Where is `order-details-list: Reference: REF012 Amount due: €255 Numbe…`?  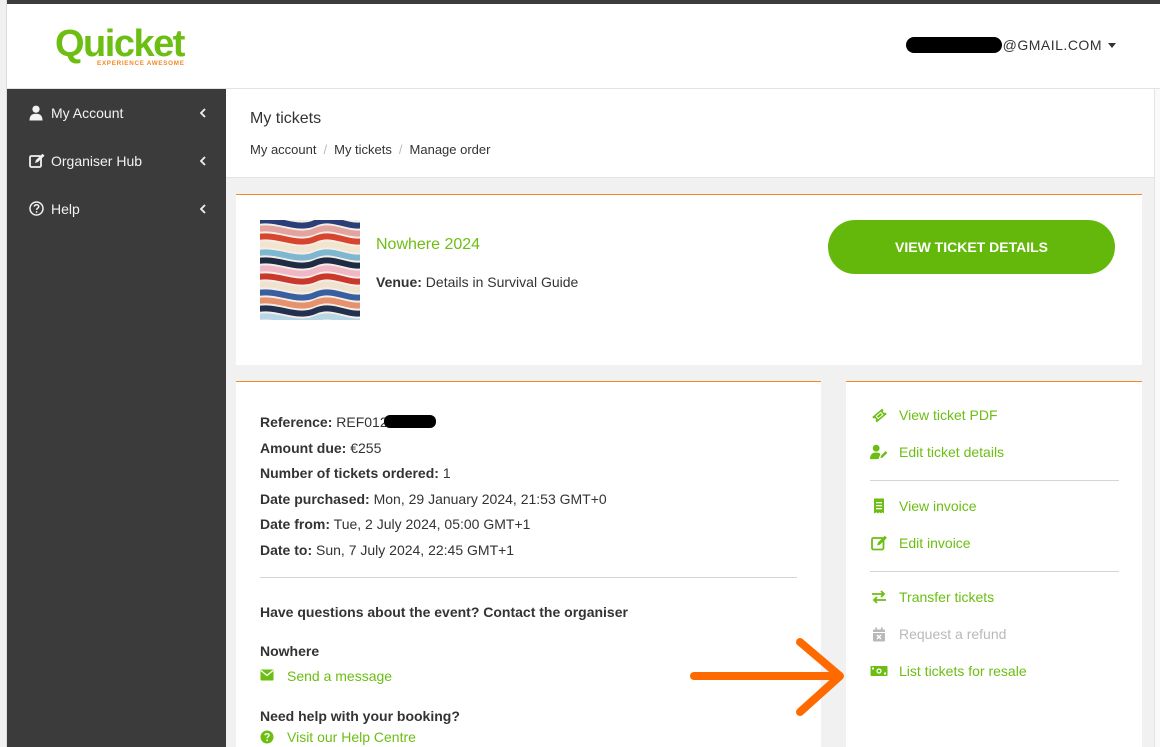
order-details-list: Reference: REF012 Amount due: €255 Numbe… is located at coordinates (433, 487).